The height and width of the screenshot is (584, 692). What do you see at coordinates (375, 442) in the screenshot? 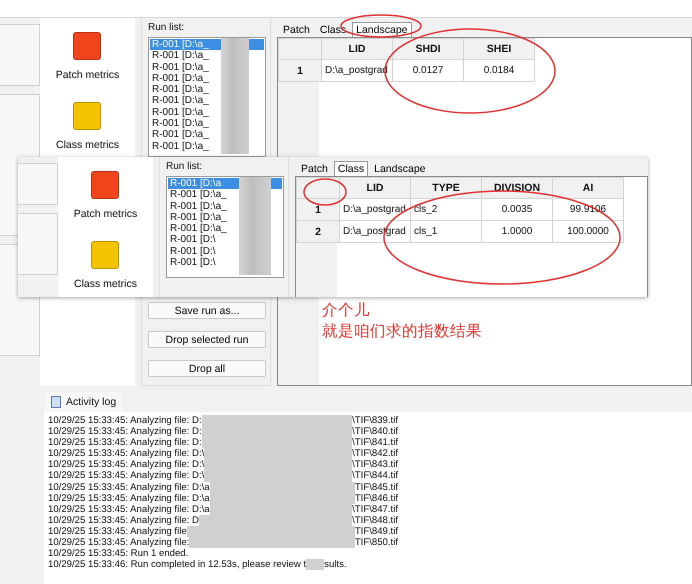
I see `log-line-end: \TIF\841.tif` at bounding box center [375, 442].